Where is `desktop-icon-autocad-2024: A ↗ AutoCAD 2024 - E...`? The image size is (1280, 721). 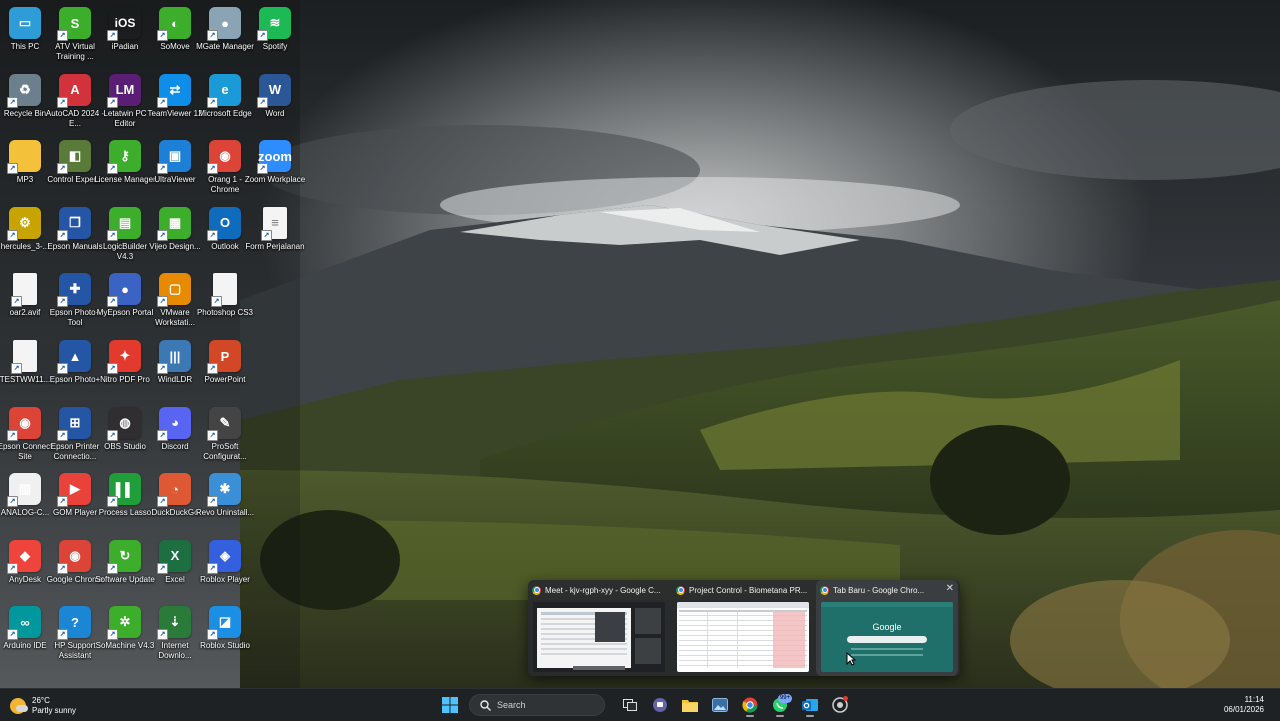
desktop-icon-autocad-2024: A ↗ AutoCAD 2024 - E... is located at coordinates (75, 101).